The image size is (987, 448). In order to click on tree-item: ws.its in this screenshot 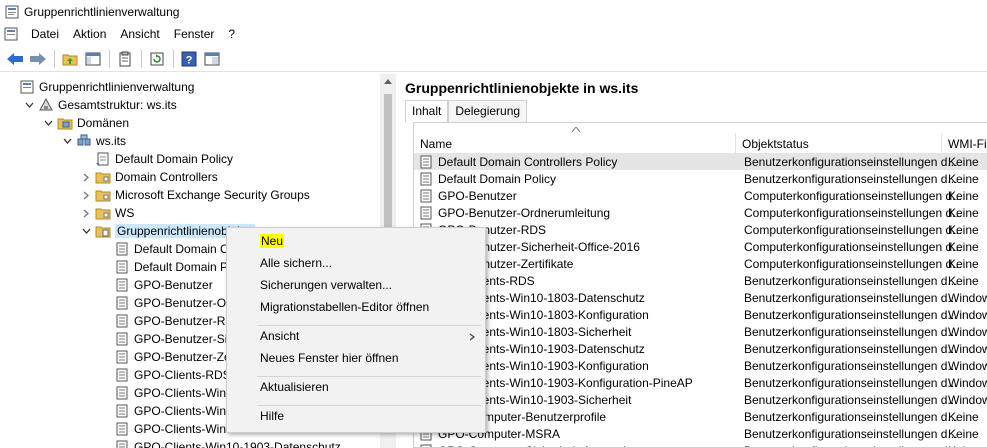, I will do `click(93, 141)`.